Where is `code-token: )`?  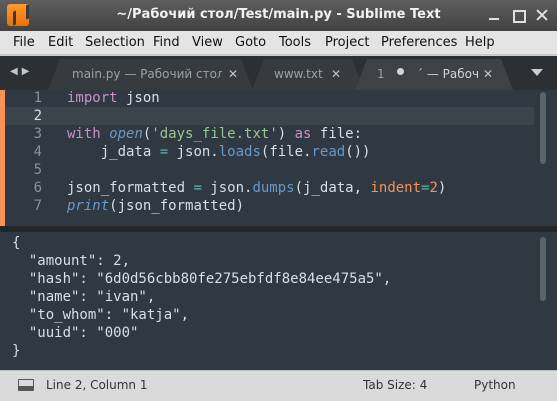
code-token: ) is located at coordinates (442, 188).